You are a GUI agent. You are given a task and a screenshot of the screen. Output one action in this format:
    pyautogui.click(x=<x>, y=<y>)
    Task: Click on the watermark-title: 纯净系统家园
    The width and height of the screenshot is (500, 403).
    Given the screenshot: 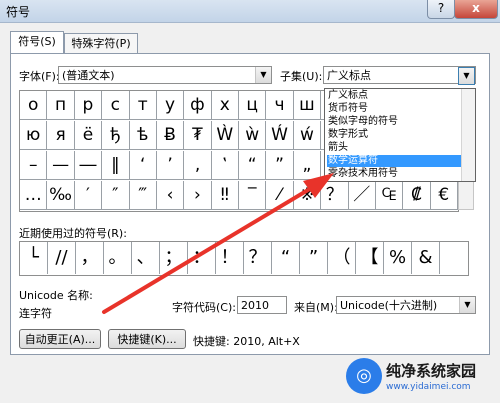 What is the action you would take?
    pyautogui.click(x=431, y=371)
    